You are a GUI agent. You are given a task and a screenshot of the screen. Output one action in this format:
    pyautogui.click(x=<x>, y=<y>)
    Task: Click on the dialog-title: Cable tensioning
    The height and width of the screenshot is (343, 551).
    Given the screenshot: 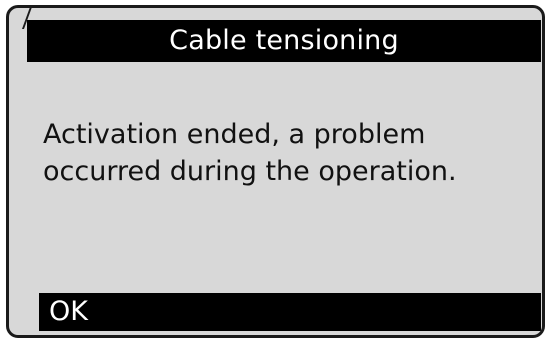 What is the action you would take?
    pyautogui.click(x=284, y=41)
    